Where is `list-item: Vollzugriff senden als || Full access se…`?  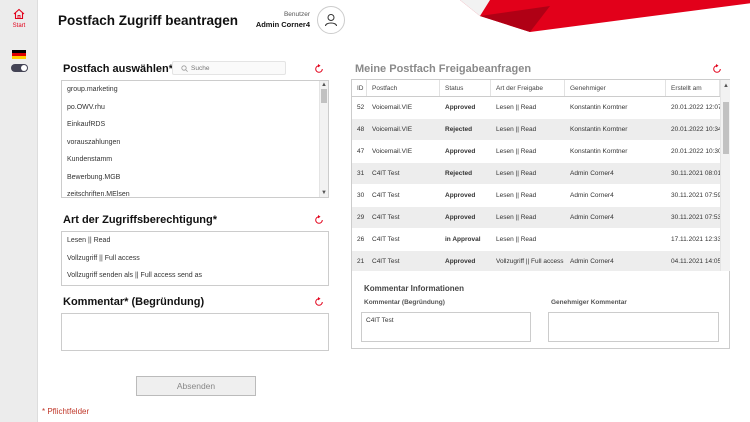 list-item: Vollzugriff senden als || Full access se… is located at coordinates (195, 276).